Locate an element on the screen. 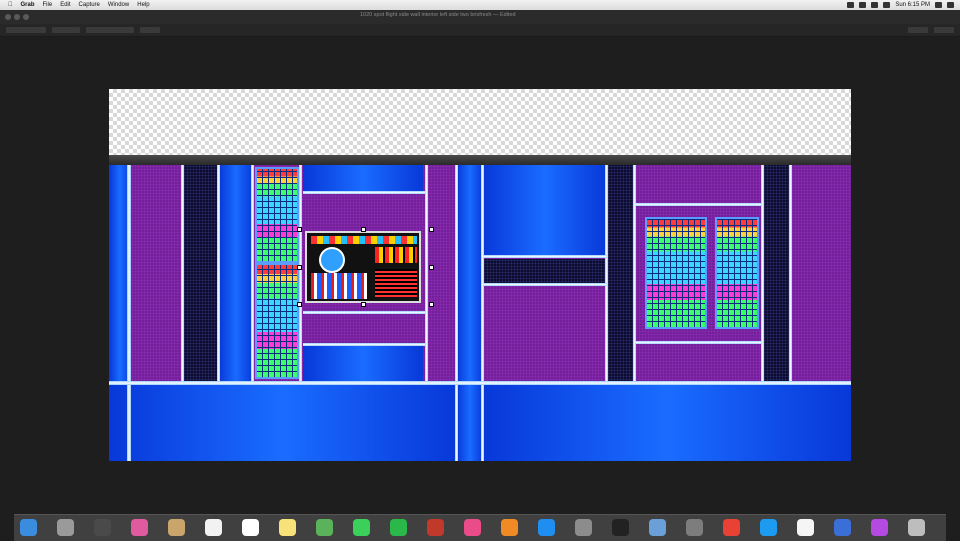 The height and width of the screenshot is (541, 960). trash-icon is located at coordinates (916, 527).